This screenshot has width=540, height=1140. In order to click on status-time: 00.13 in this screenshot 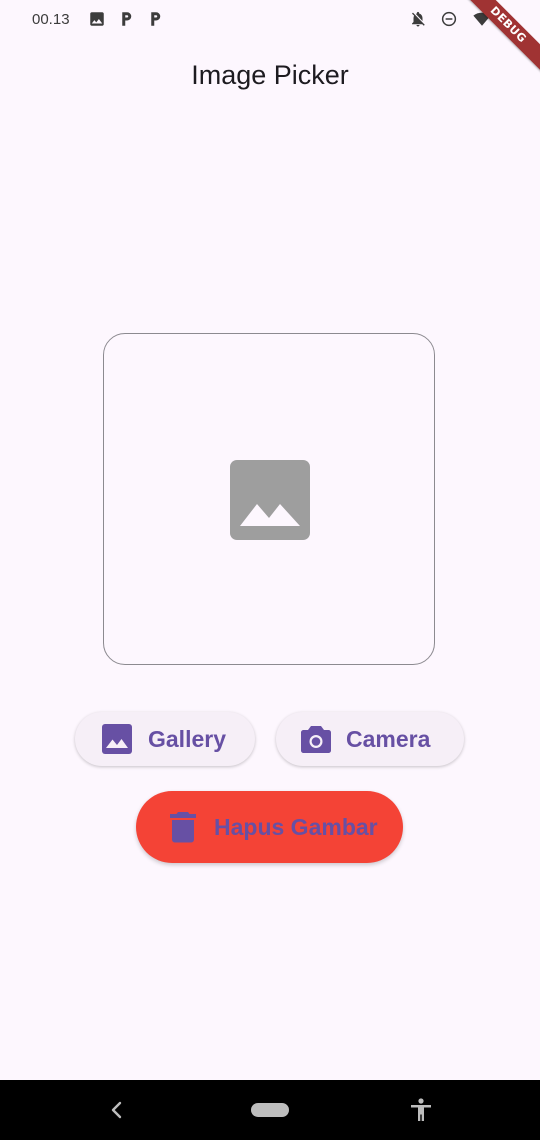, I will do `click(51, 19)`.